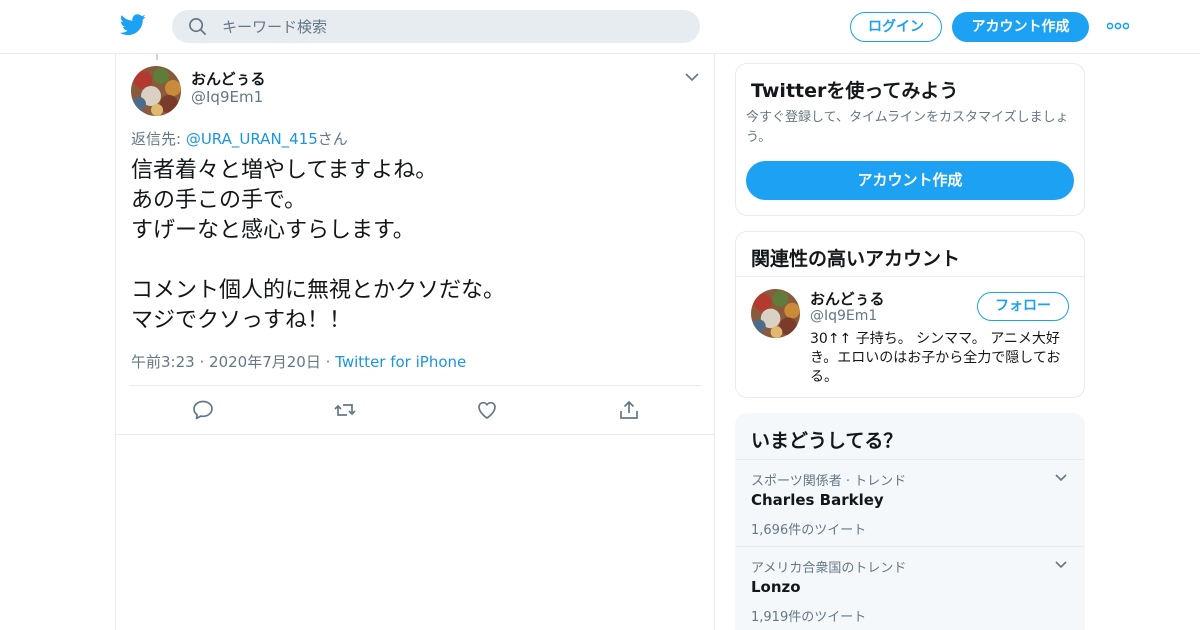  Describe the element at coordinates (163, 362) in the screenshot. I see `tweet-time: 午前3:23` at that location.